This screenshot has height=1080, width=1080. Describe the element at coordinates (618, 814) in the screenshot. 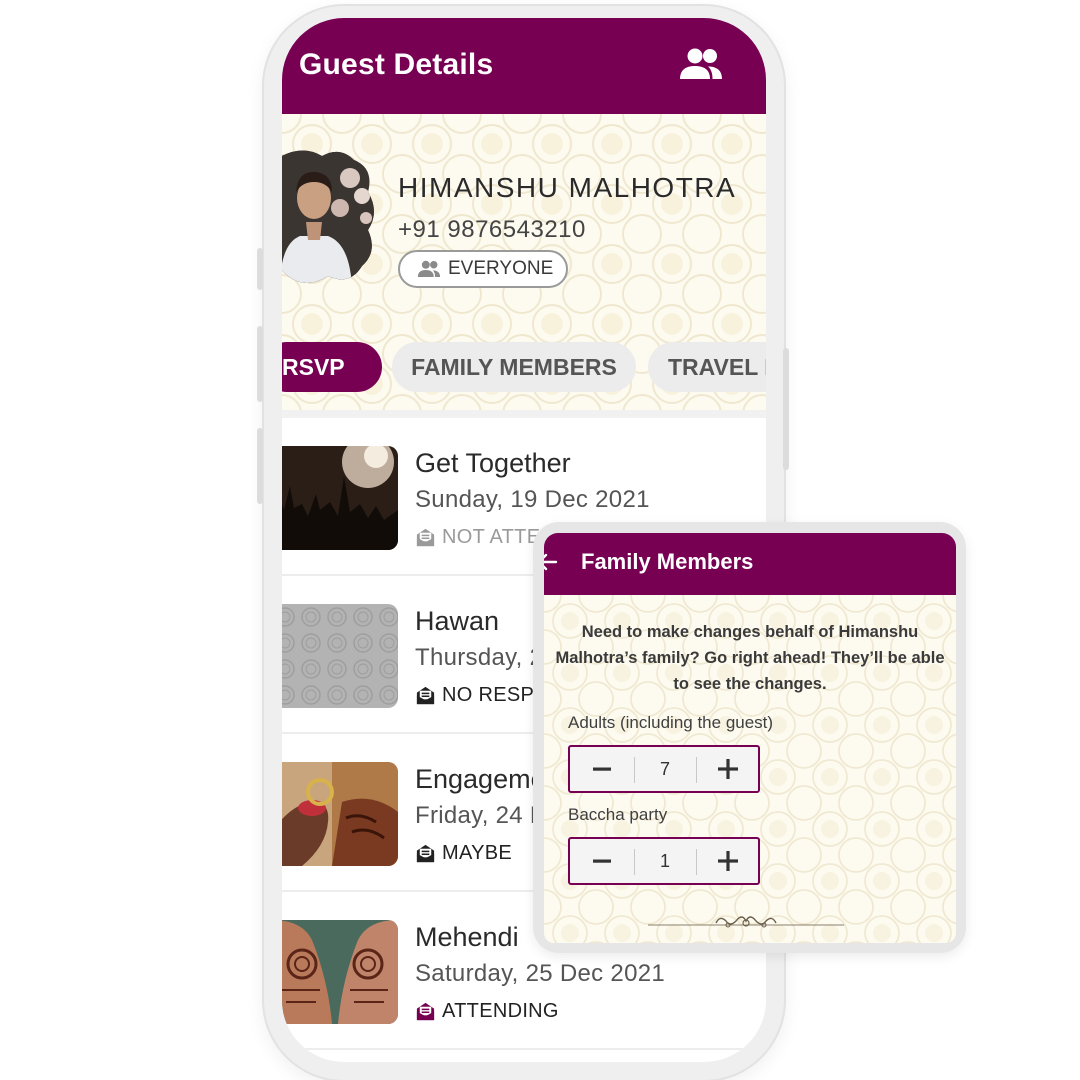

I see `kids-label: Baccha party` at that location.